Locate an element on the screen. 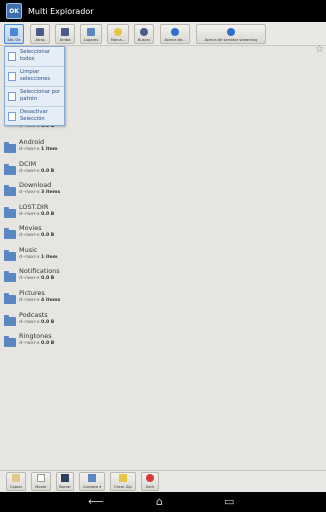 The image size is (326, 512). folder-name: LOST.DIR is located at coordinates (34, 207).